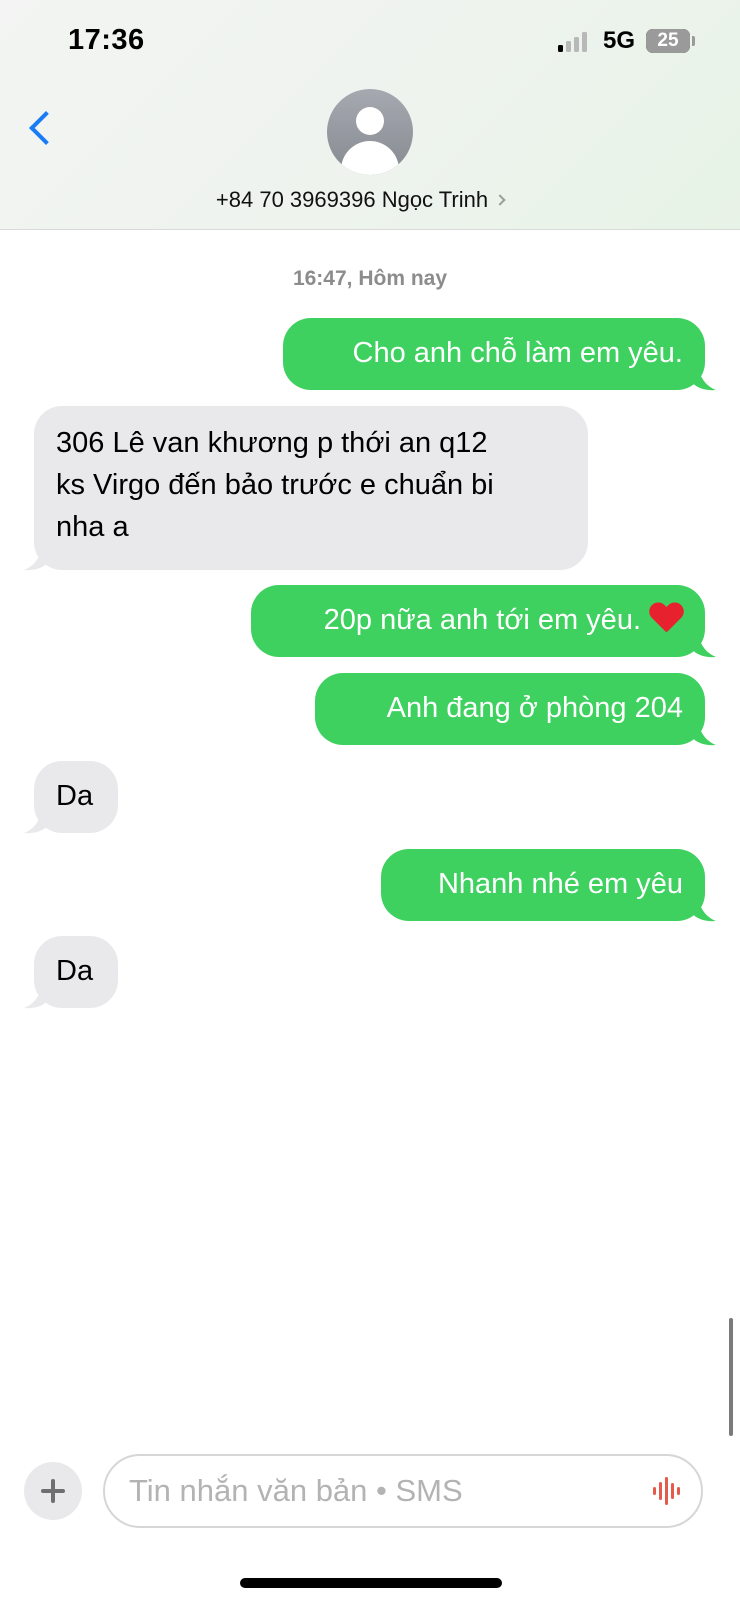 The width and height of the screenshot is (740, 1600). I want to click on conversation-header: 17:36 5G 25 +84 70 3969396 Ngọc Trinh, so click(370, 115).